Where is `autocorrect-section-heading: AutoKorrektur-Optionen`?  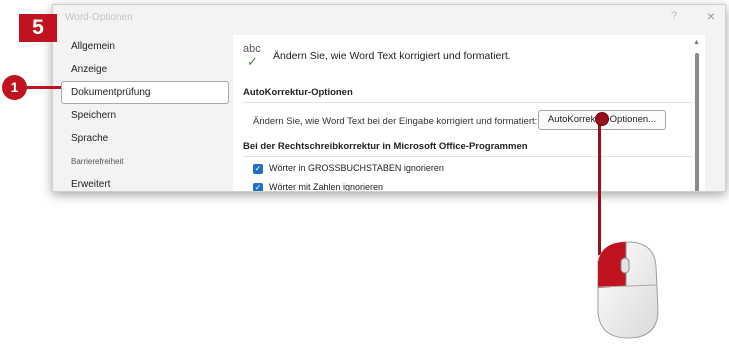 autocorrect-section-heading: AutoKorrektur-Optionen is located at coordinates (298, 92).